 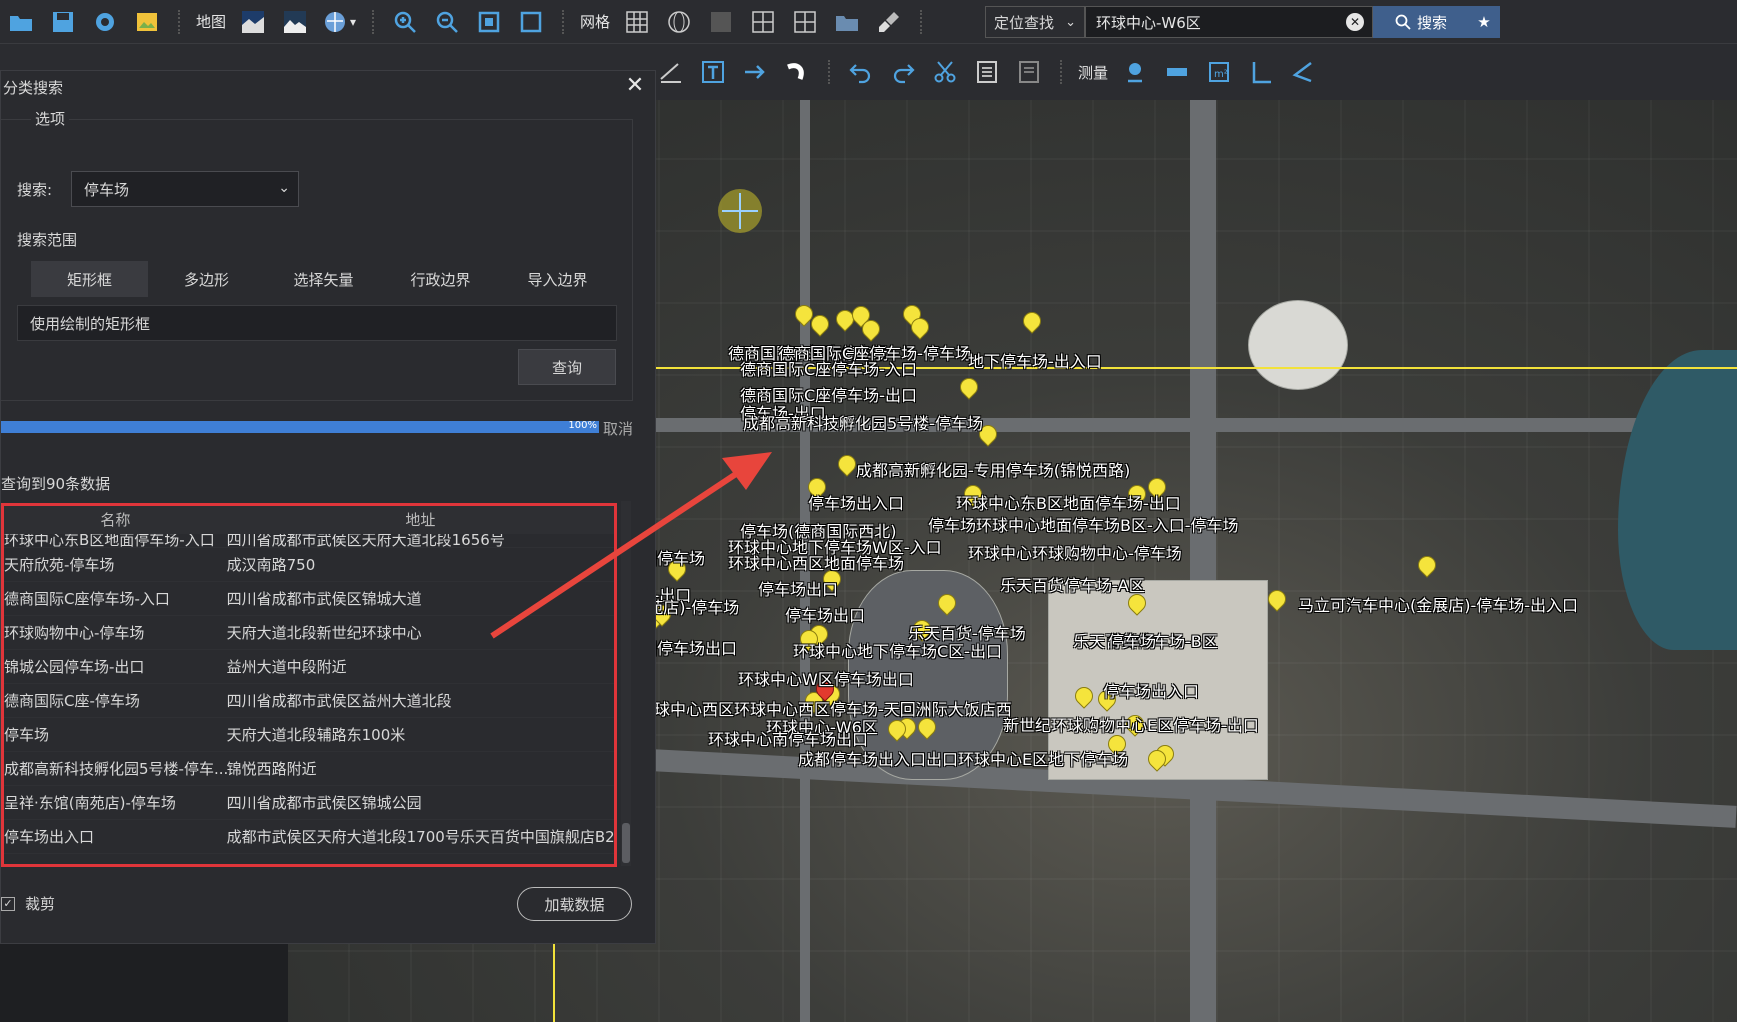 What do you see at coordinates (713, 72) in the screenshot?
I see `text-tool-icon` at bounding box center [713, 72].